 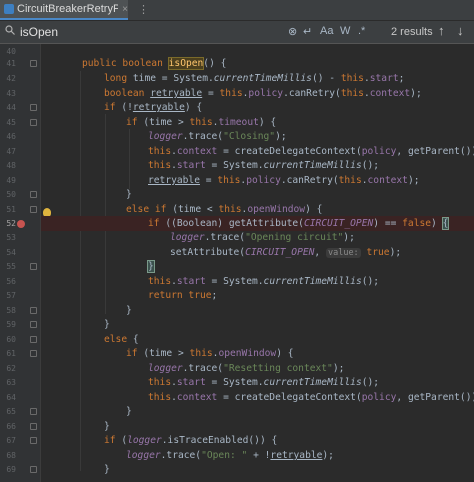 I want to click on code-line: if (!retryable) {, so click(x=153, y=107).